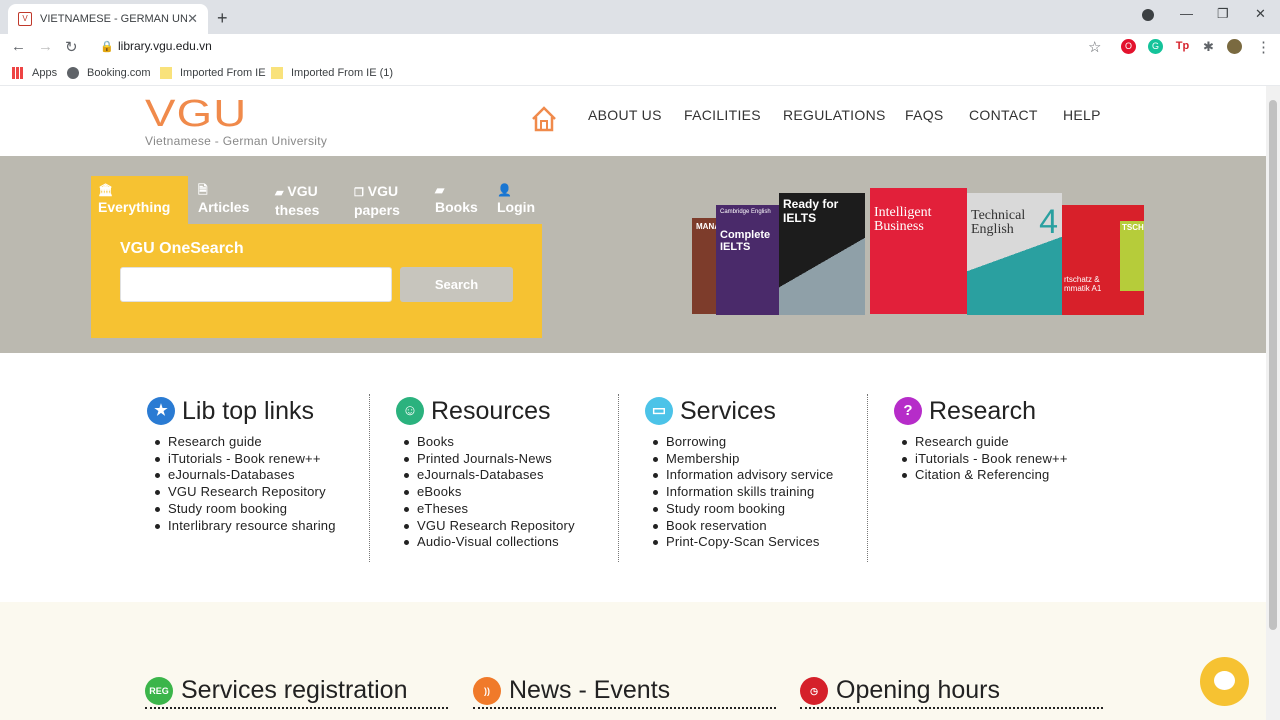 The height and width of the screenshot is (720, 1280). I want to click on bookmark-label: Apps, so click(45, 73).